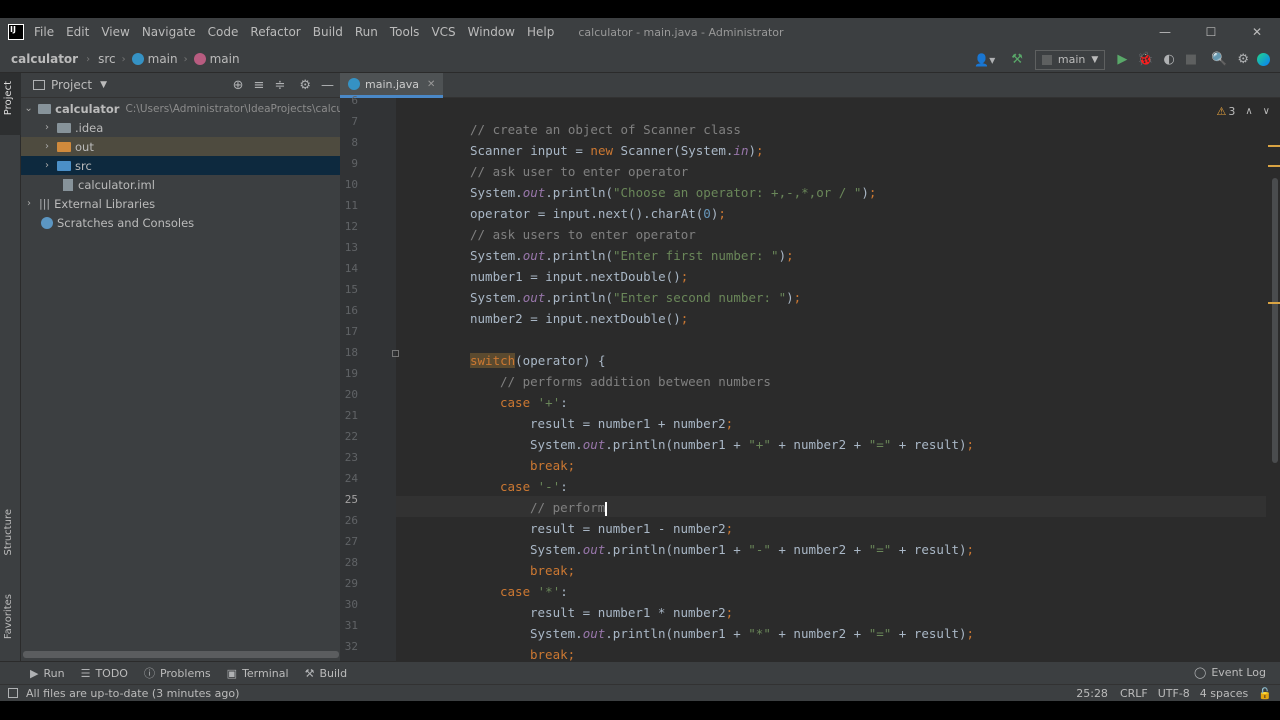  Describe the element at coordinates (583, 234) in the screenshot. I see `code-line: // ask users to enter operator` at that location.